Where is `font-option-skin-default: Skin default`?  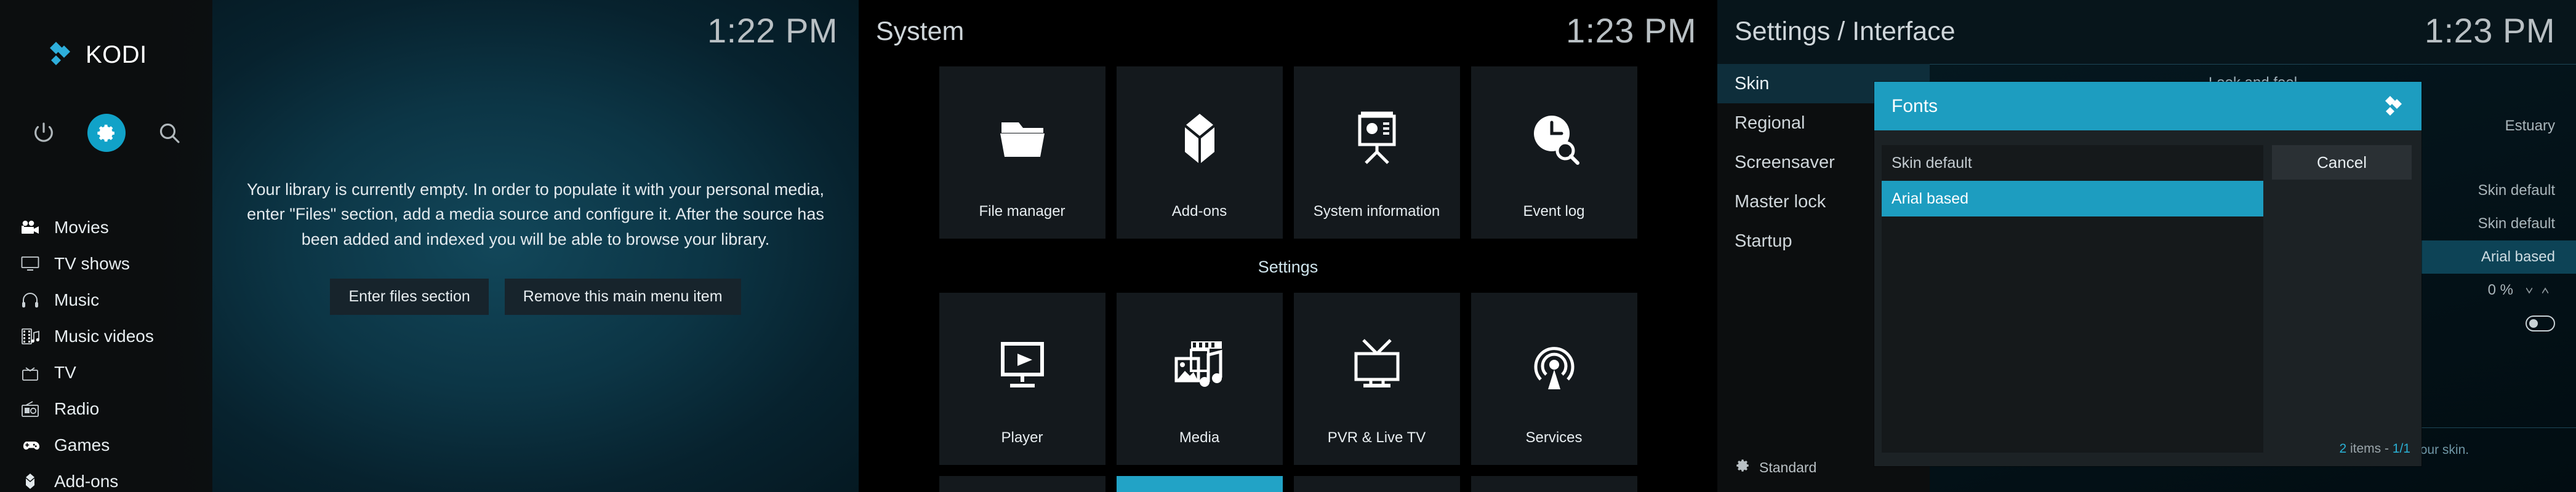
font-option-skin-default: Skin default is located at coordinates (2072, 163).